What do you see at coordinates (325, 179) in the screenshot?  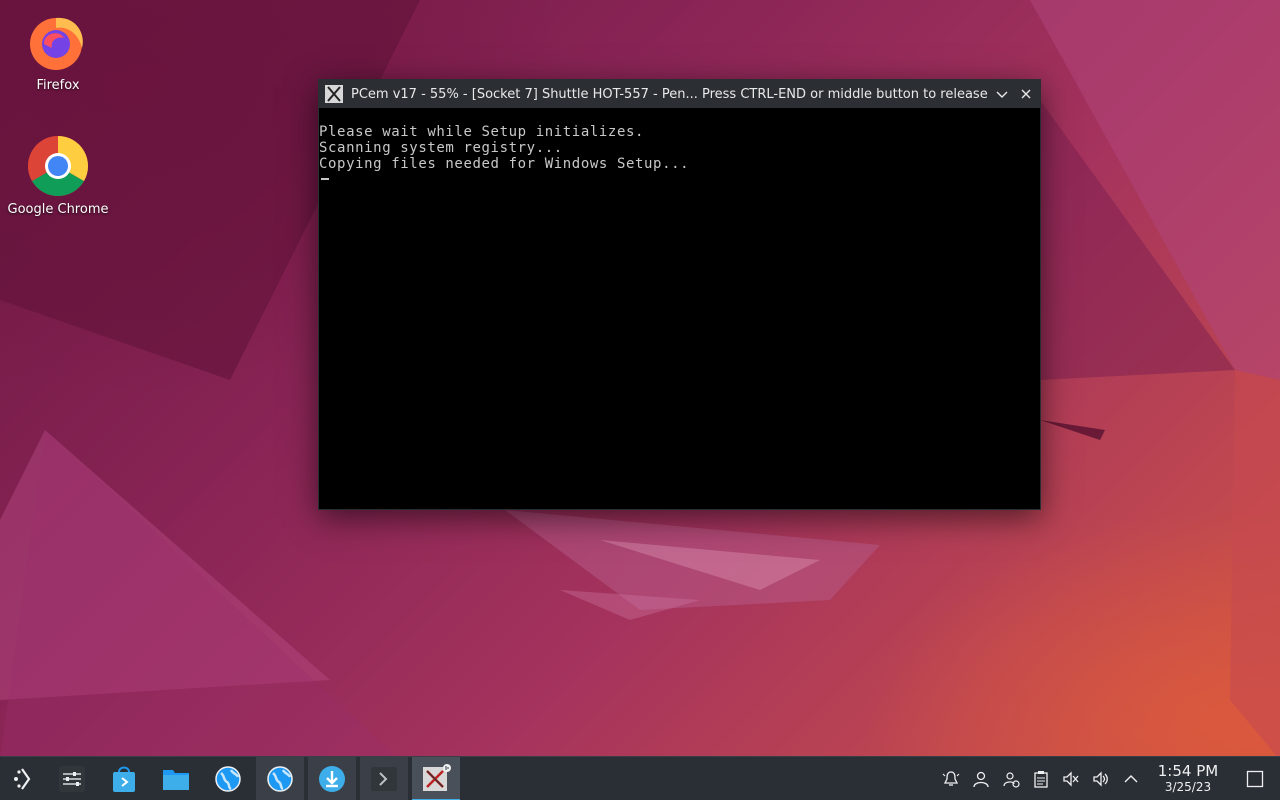 I see `text-cursor` at bounding box center [325, 179].